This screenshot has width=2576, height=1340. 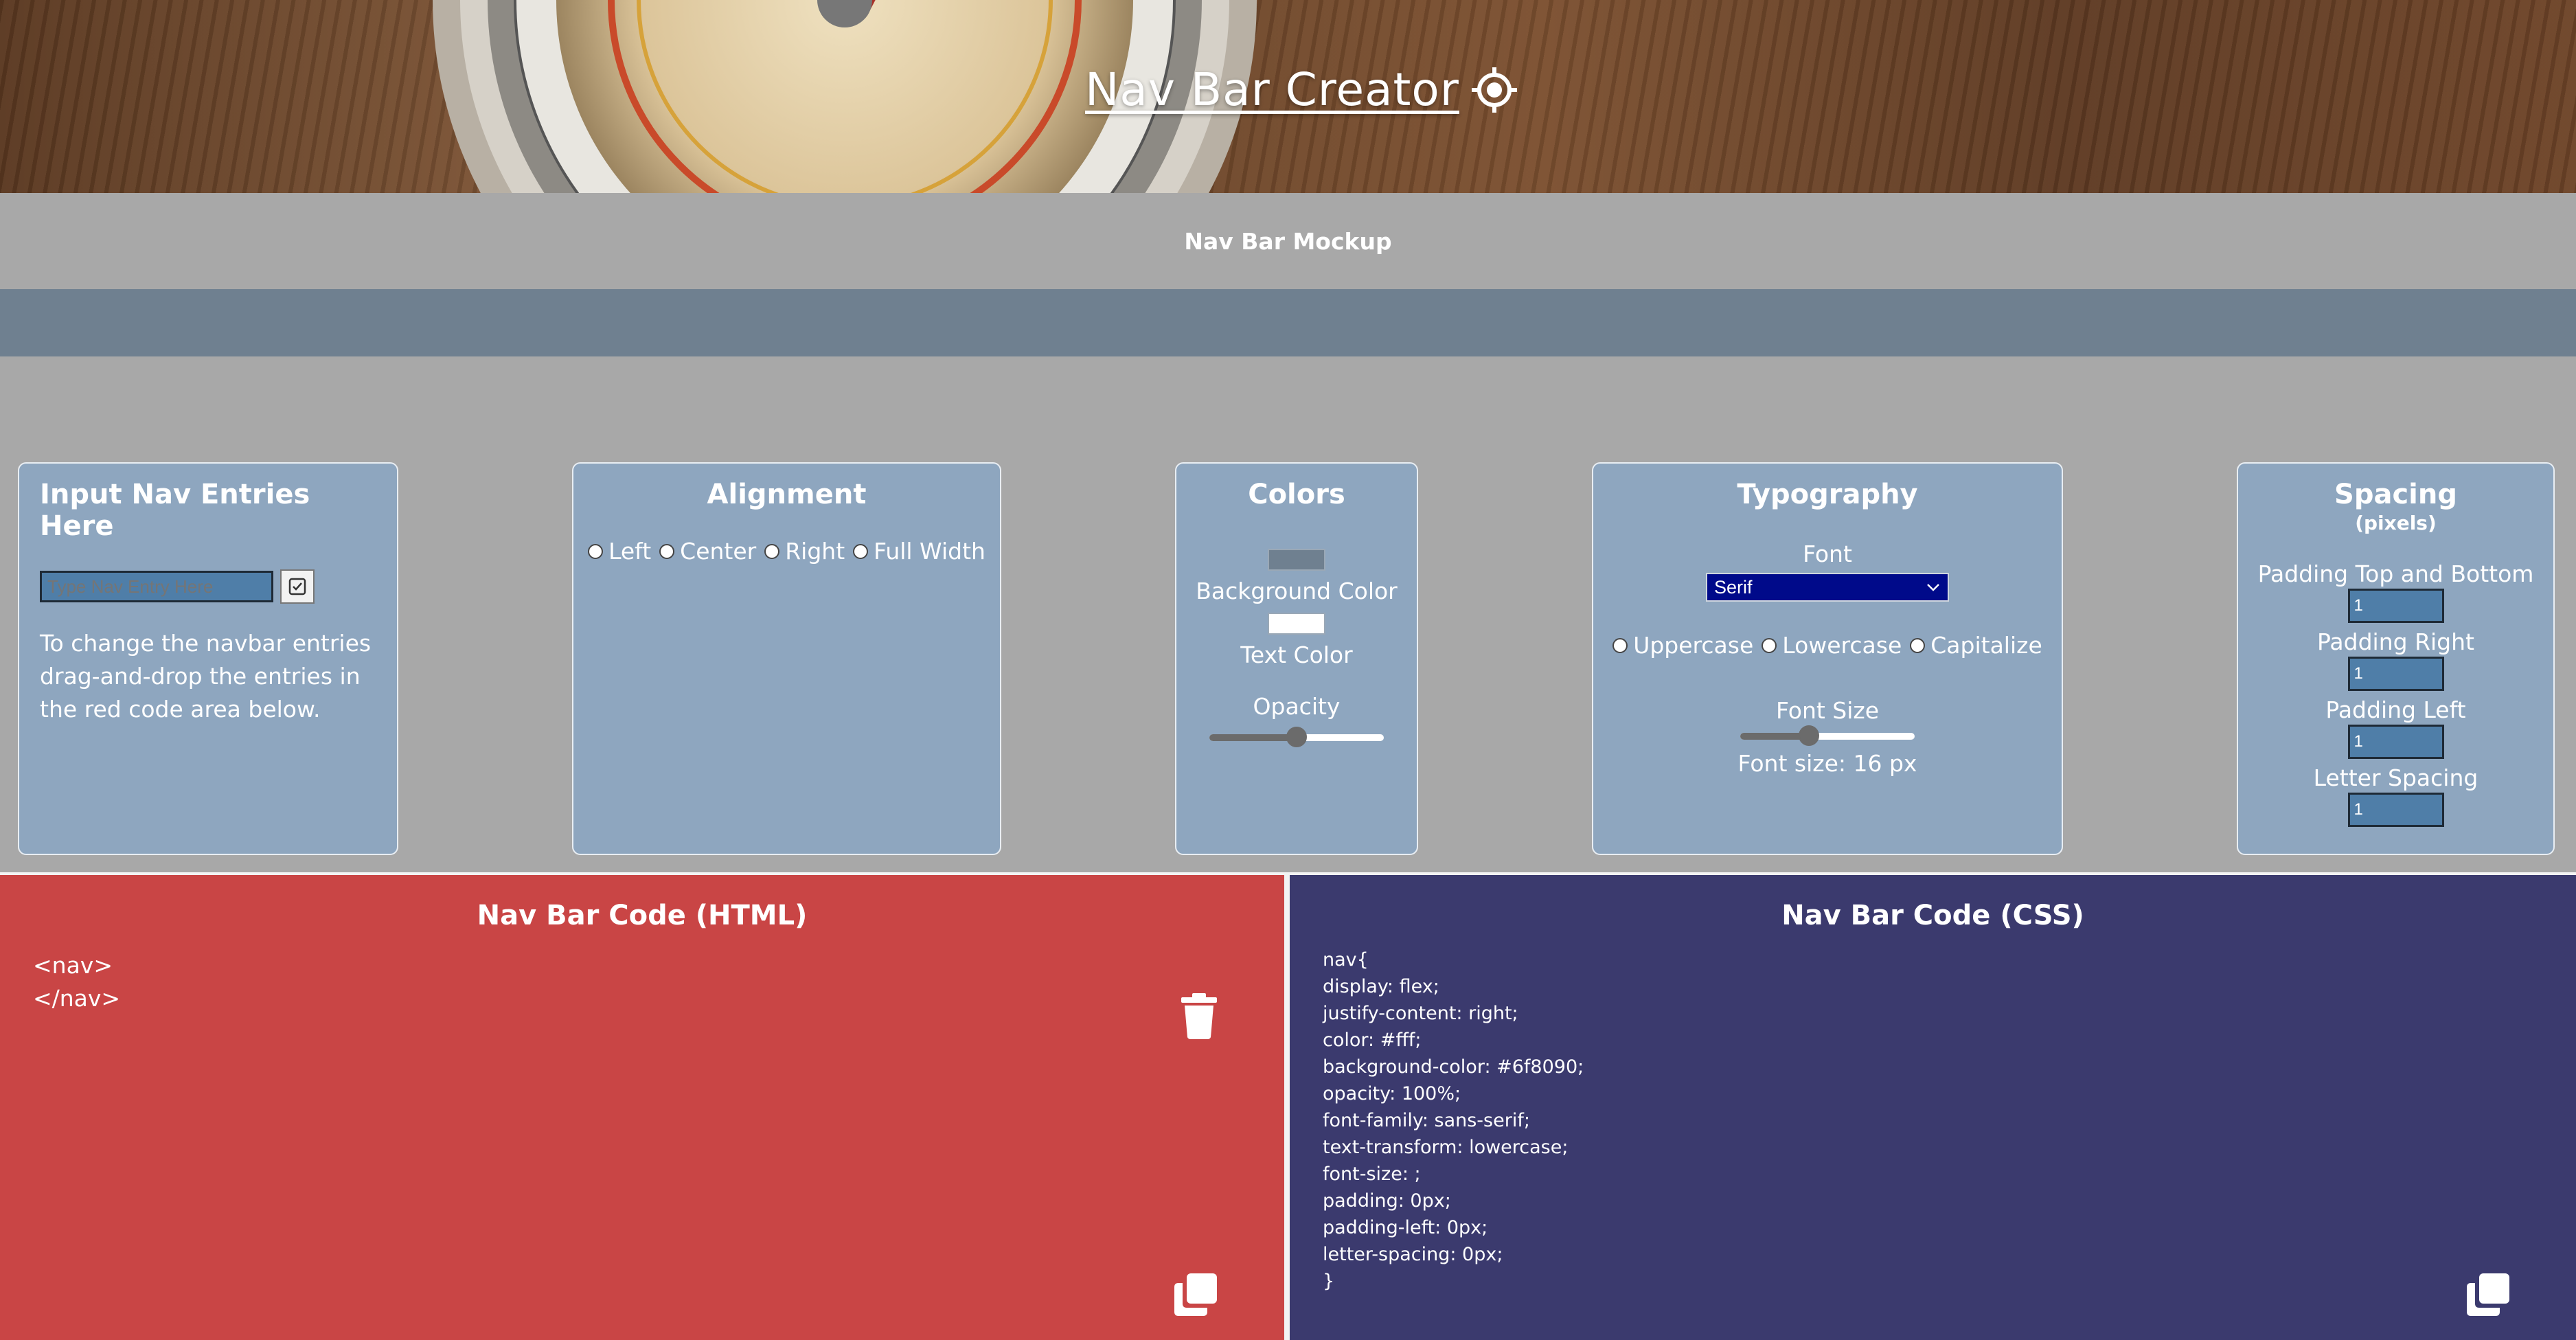 What do you see at coordinates (1426, 1120) in the screenshot?
I see `code-line: font-family: sans-serif;` at bounding box center [1426, 1120].